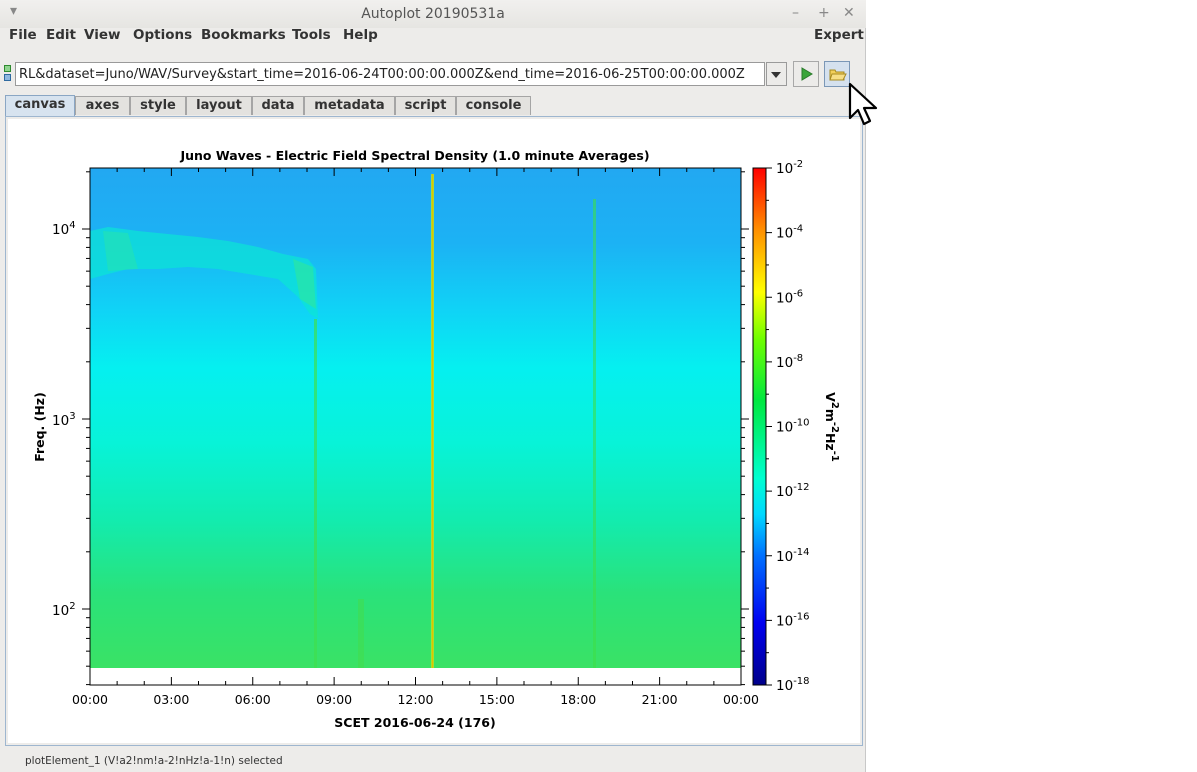  Describe the element at coordinates (425, 105) in the screenshot. I see `tab-script: script` at that location.